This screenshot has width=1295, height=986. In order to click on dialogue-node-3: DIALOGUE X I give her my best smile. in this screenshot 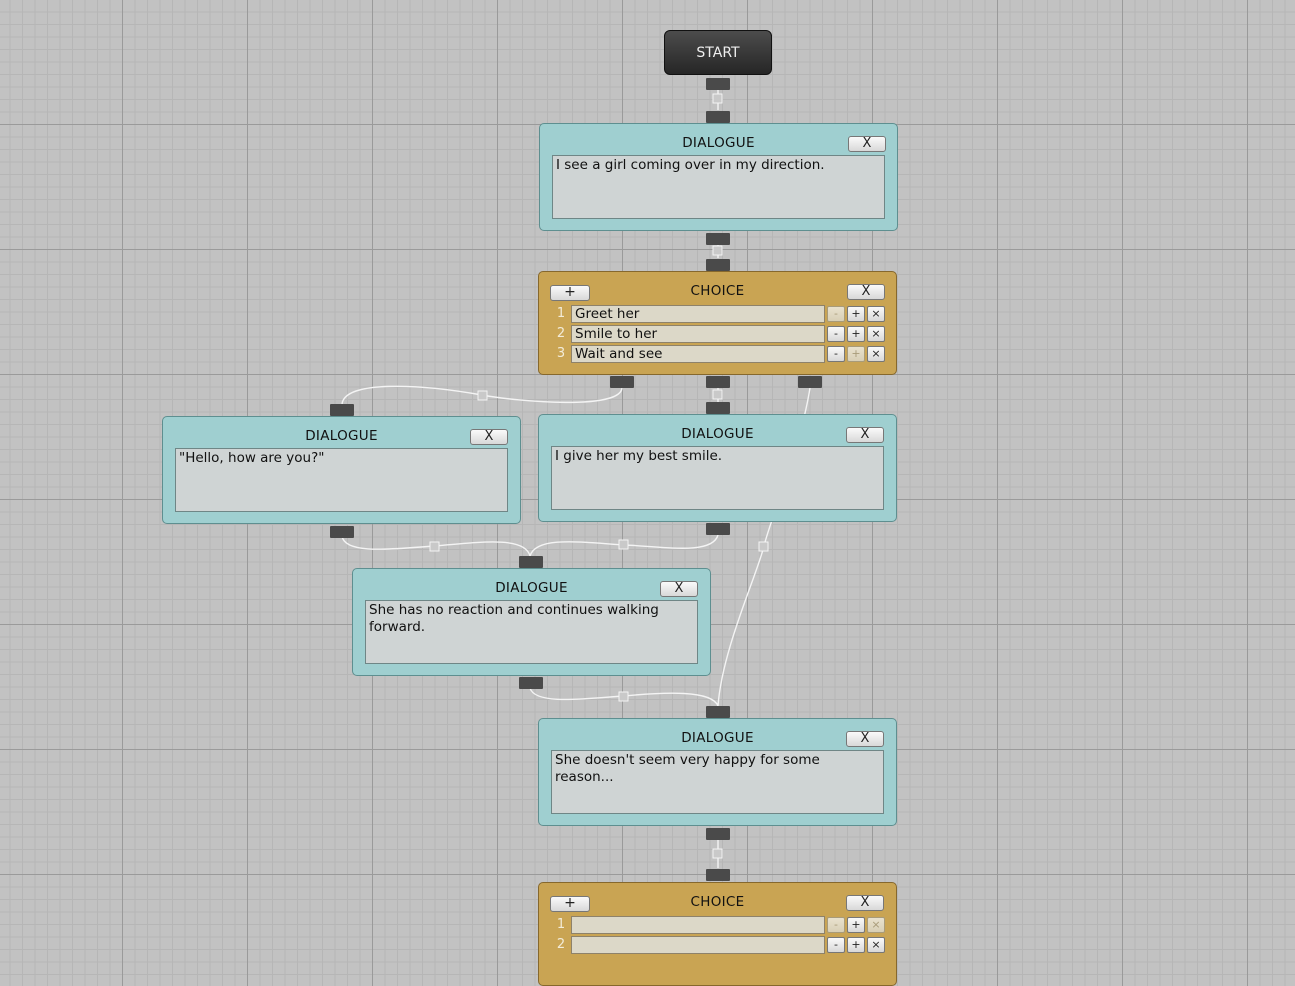, I will do `click(717, 468)`.